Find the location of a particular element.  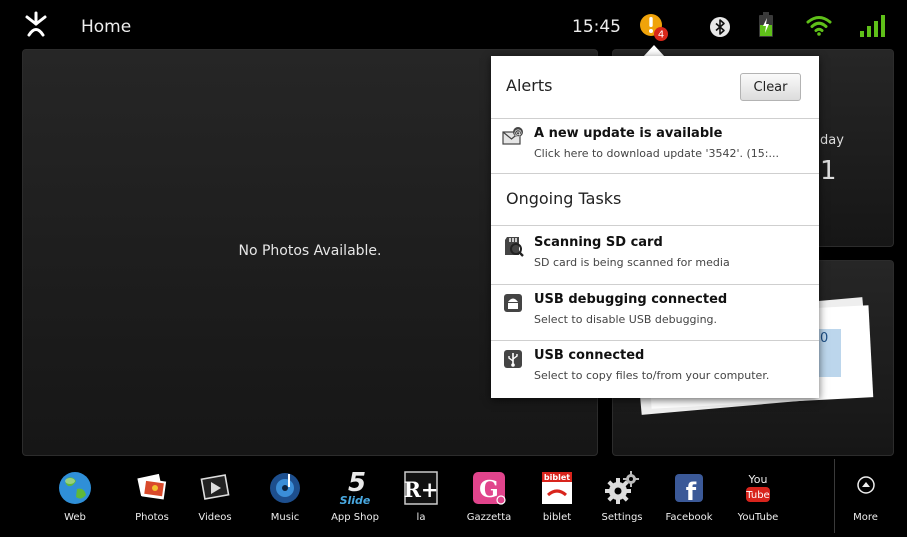

svg-text: f is located at coordinates (691, 492).